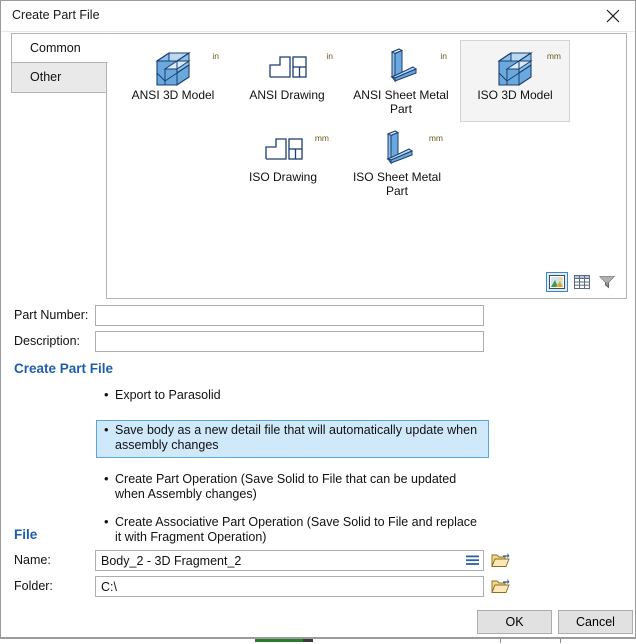 The image size is (636, 644). I want to click on background-application-strip, so click(318, 641).